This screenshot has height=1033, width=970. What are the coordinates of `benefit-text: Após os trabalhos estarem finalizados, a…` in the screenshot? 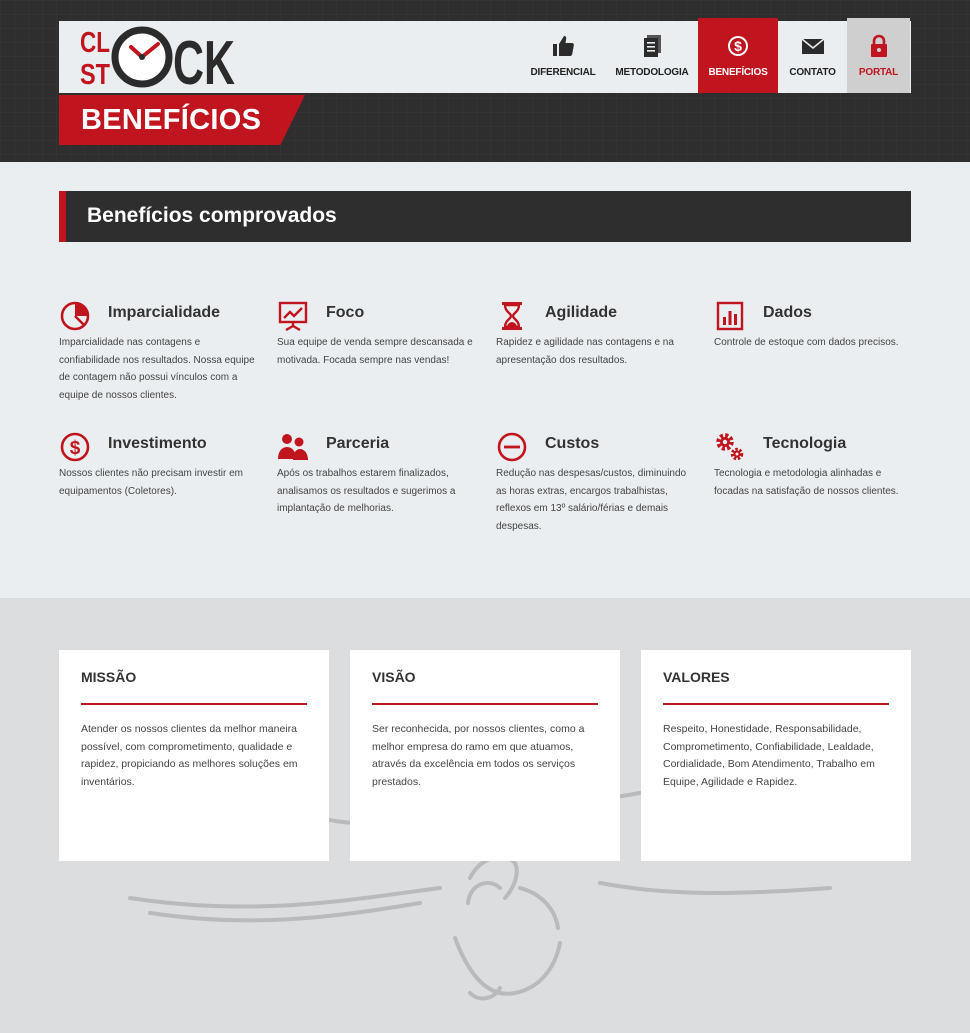 It's located at (366, 491).